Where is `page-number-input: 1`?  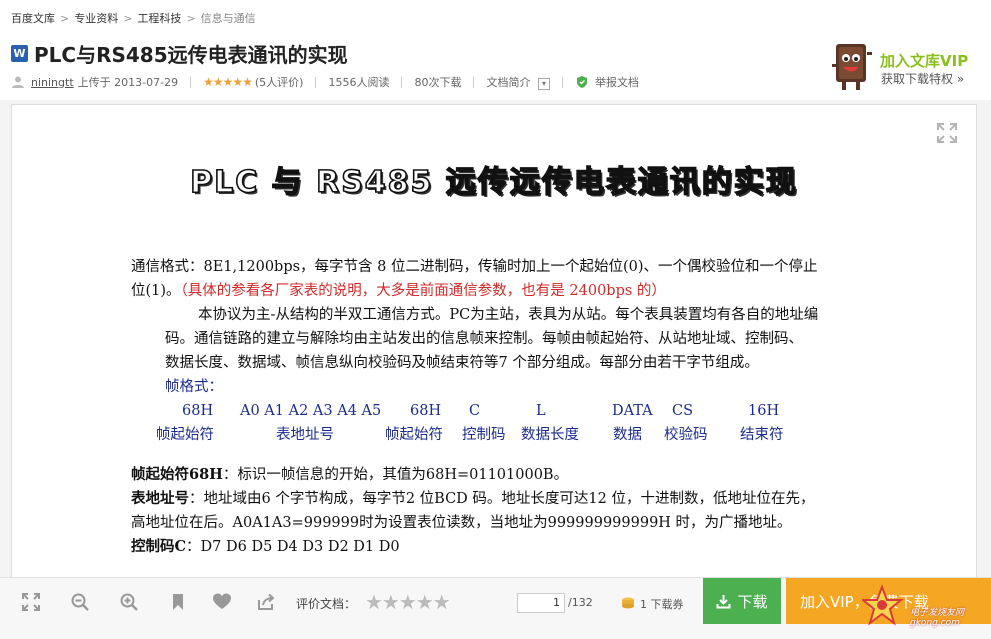 page-number-input: 1 is located at coordinates (541, 603).